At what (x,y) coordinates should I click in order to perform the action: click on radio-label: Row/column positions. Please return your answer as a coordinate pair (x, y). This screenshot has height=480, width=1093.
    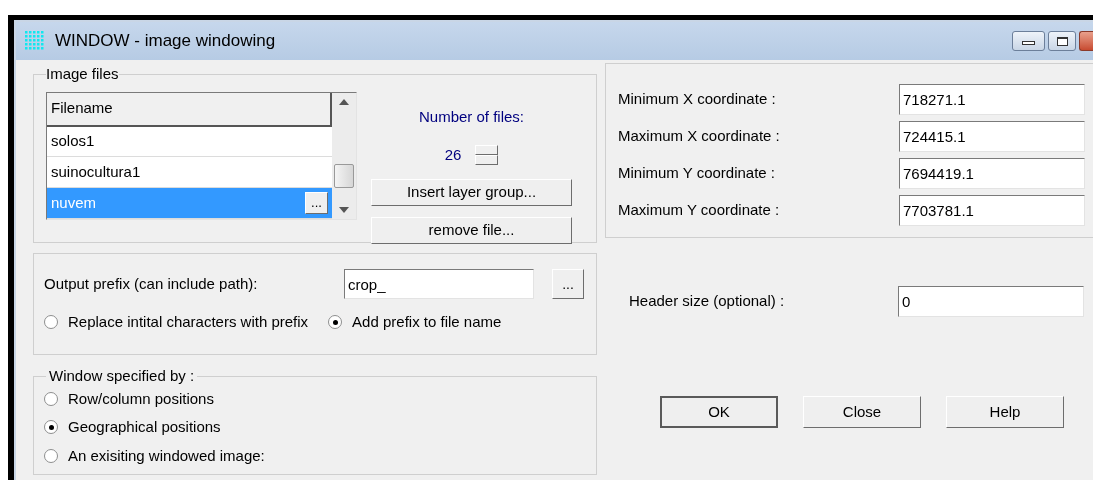
    Looking at the image, I should click on (141, 398).